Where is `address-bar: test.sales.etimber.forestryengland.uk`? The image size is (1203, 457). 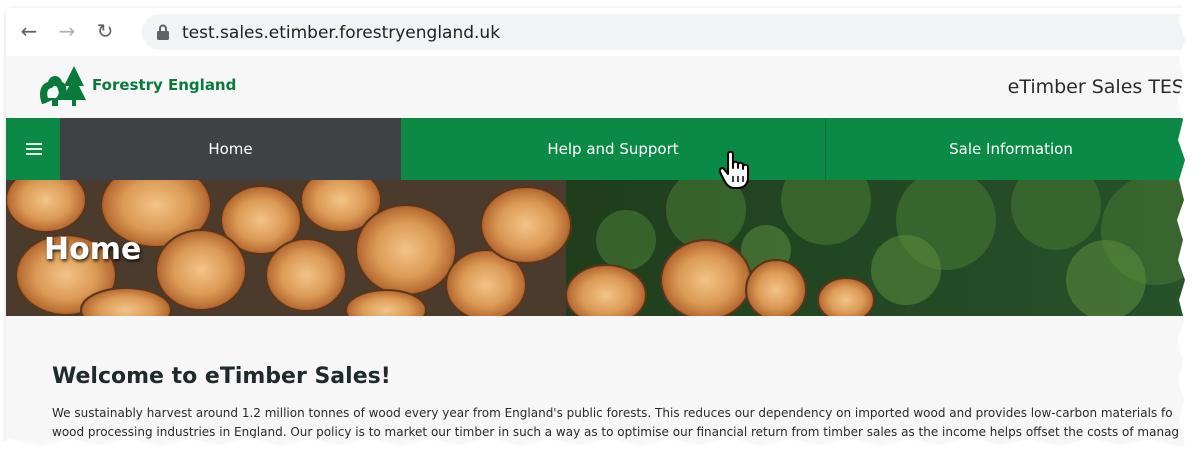 address-bar: test.sales.etimber.forestryengland.uk is located at coordinates (669, 32).